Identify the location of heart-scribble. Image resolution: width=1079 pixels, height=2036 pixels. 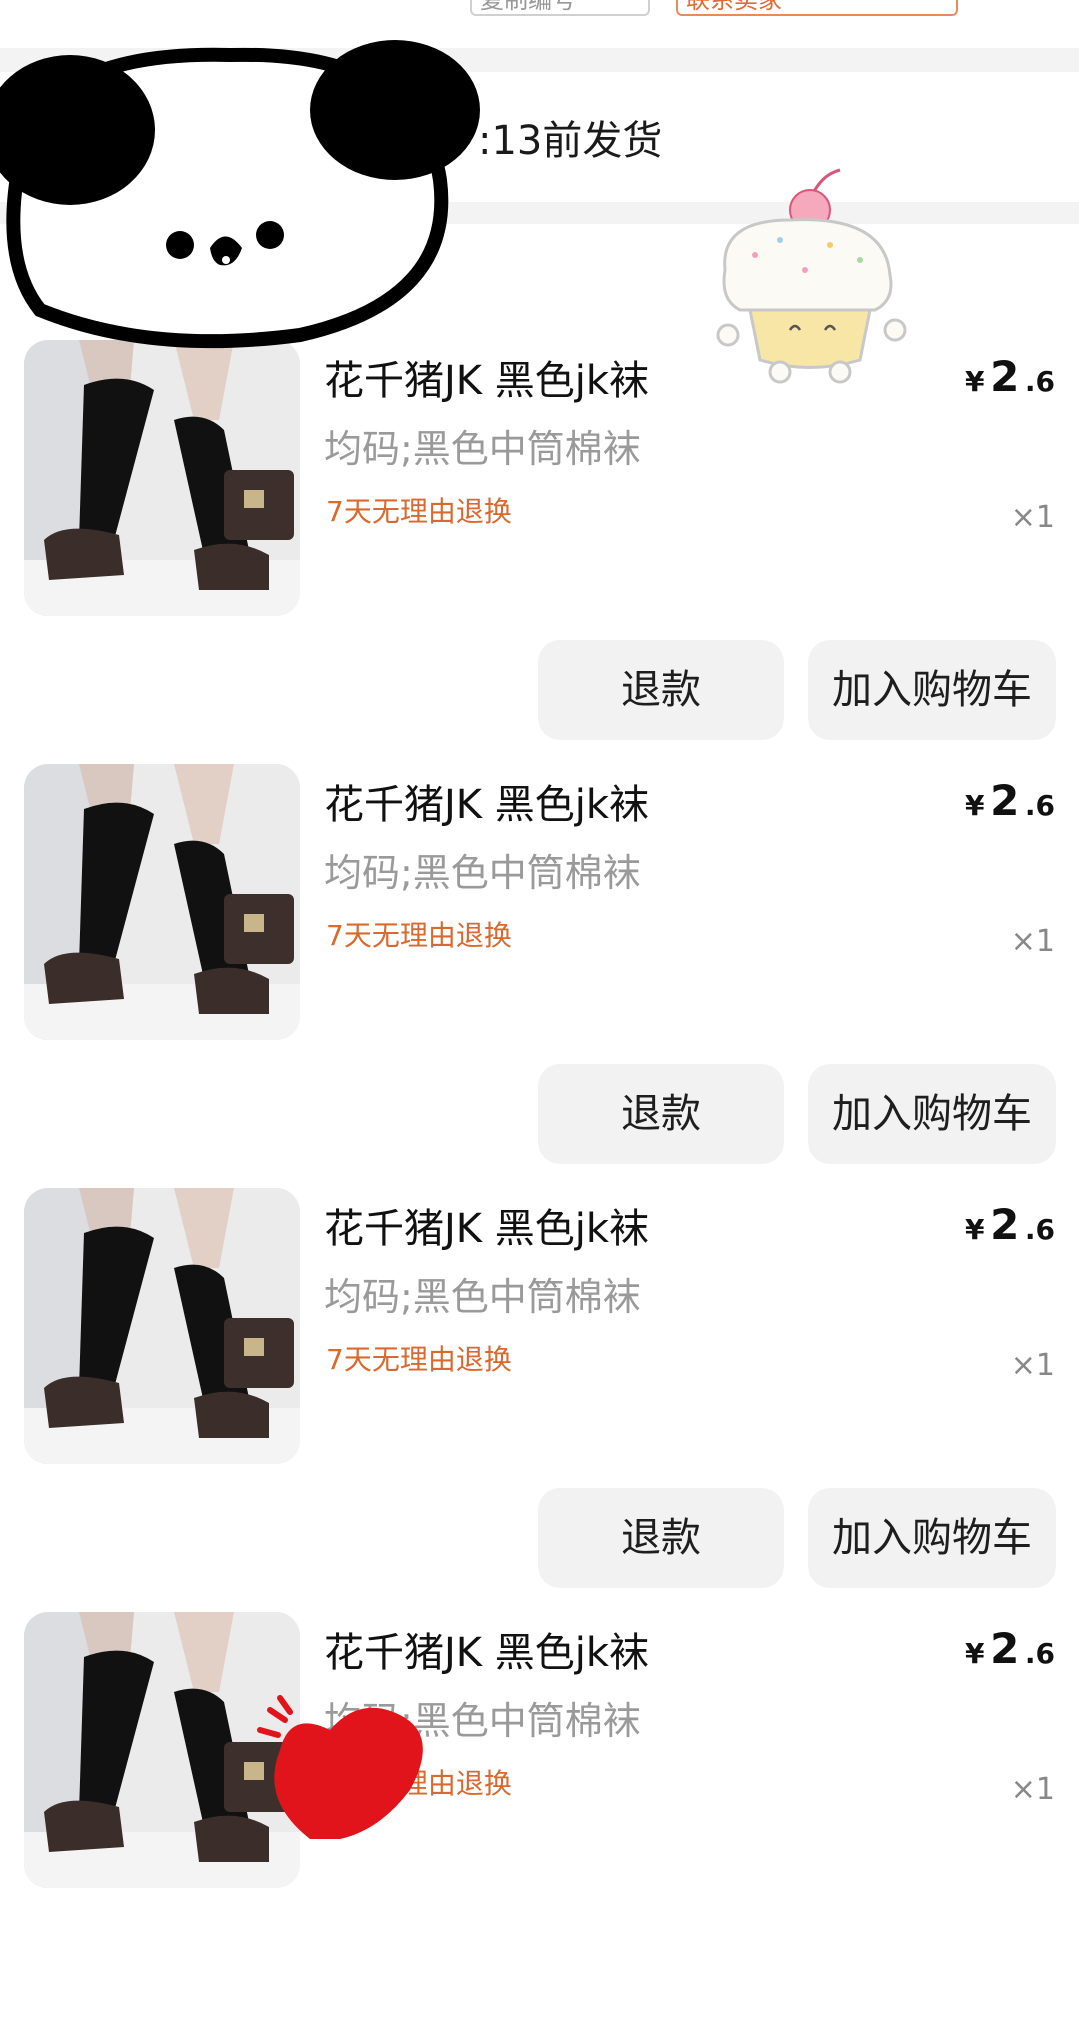
(340, 1767).